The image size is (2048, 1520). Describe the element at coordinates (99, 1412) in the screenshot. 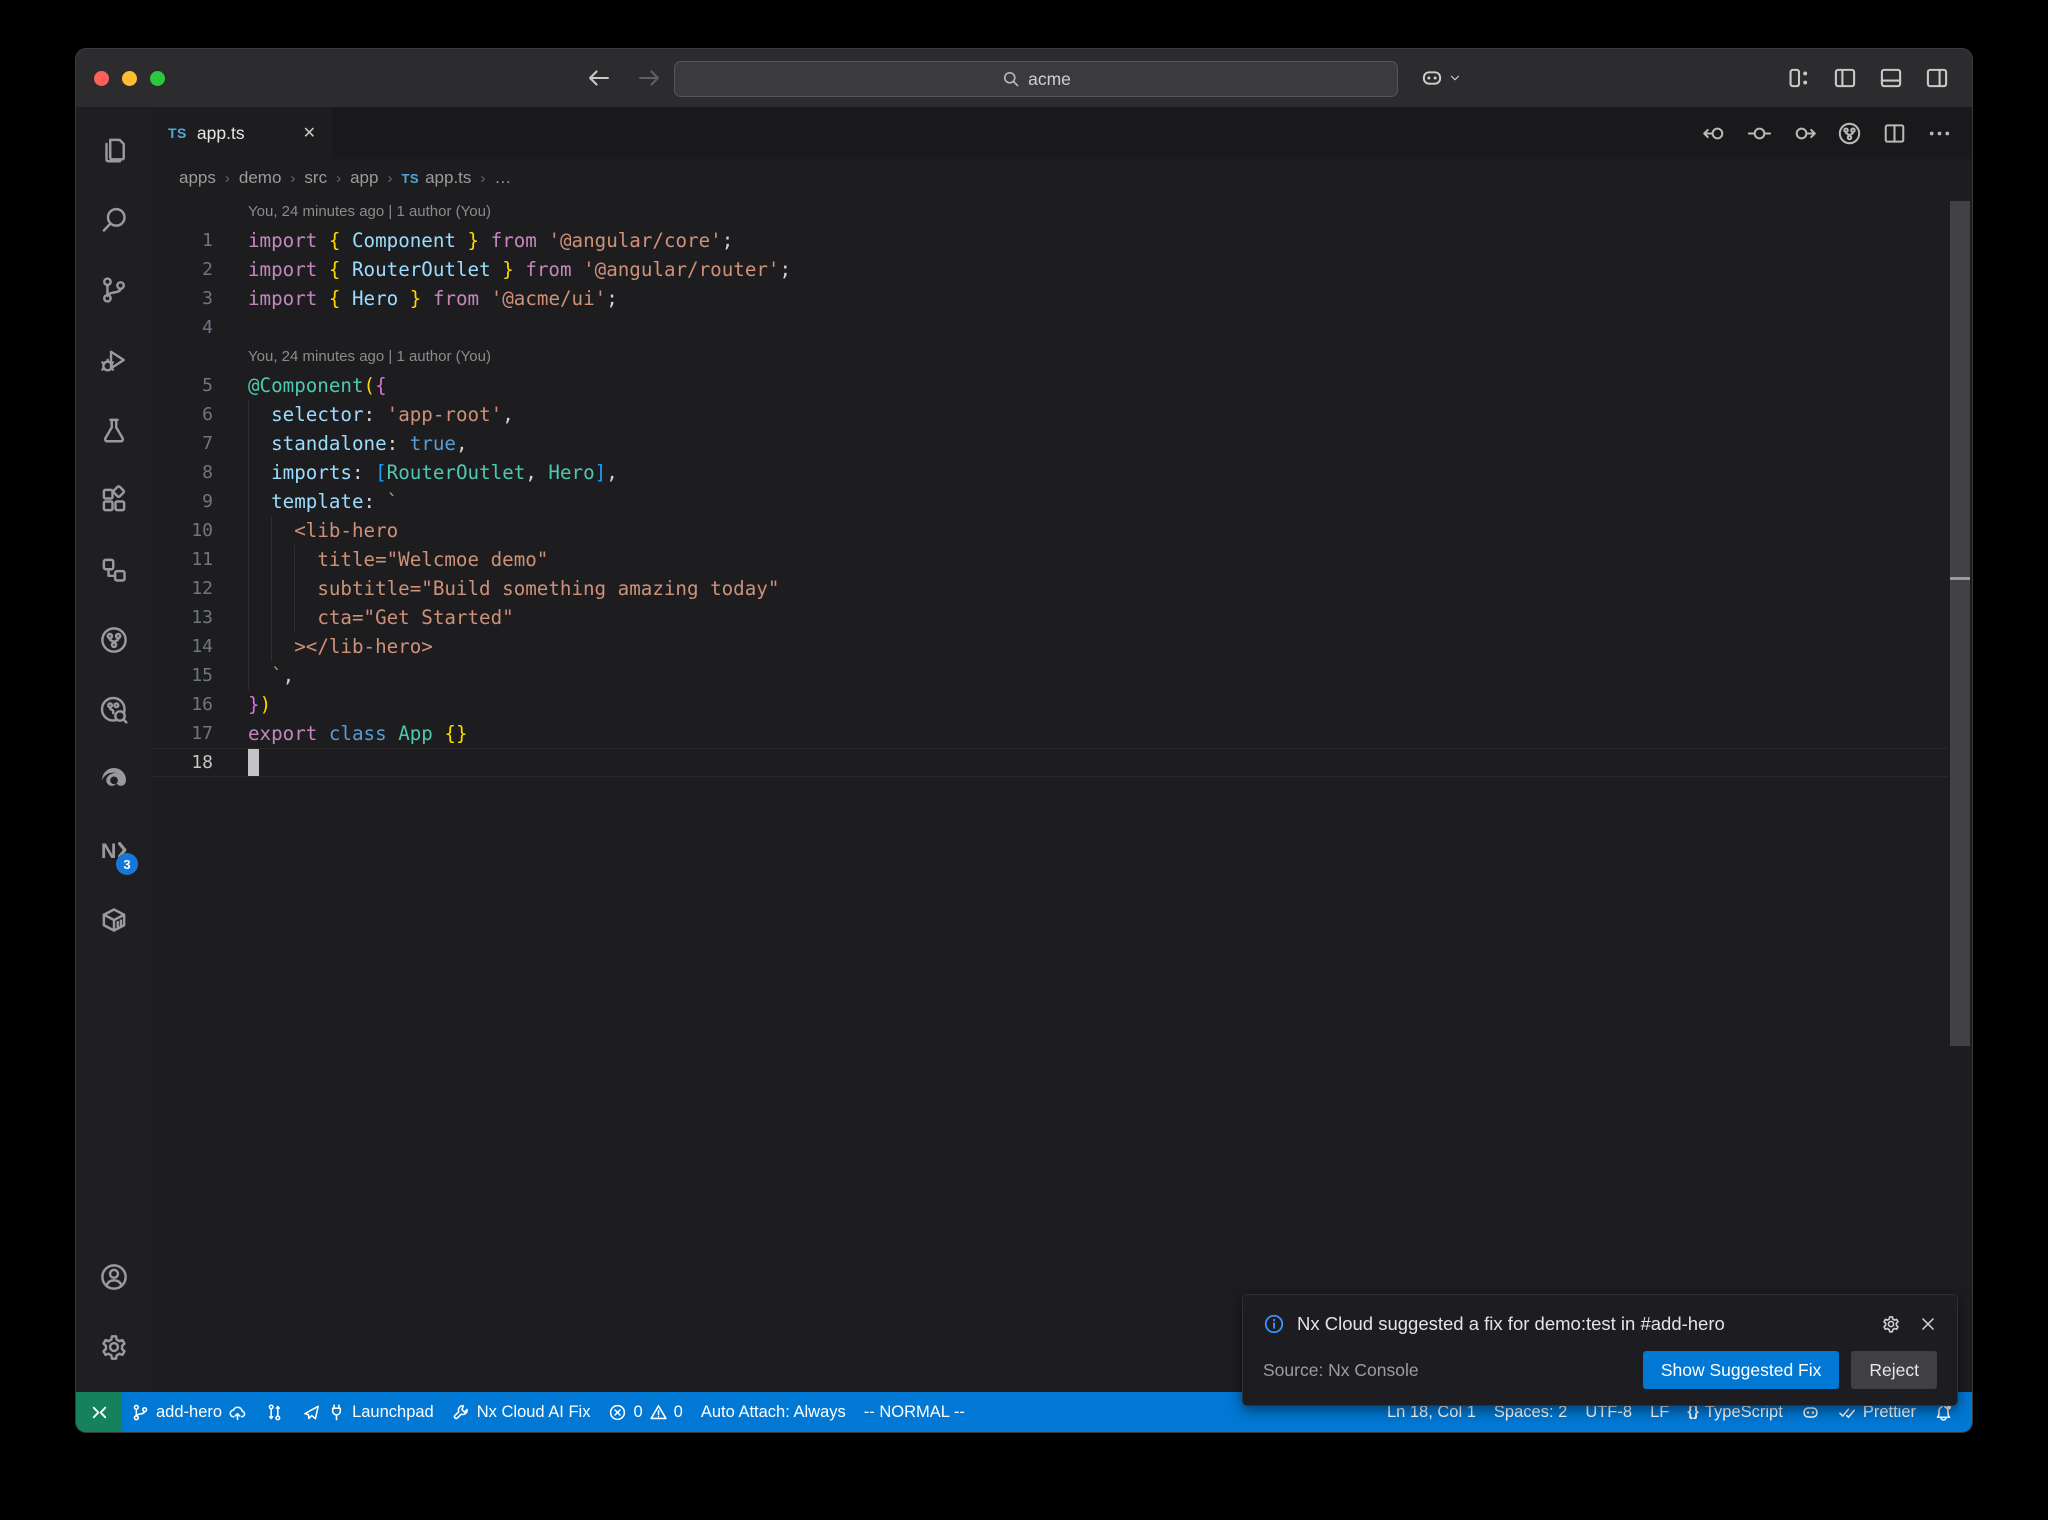

I see `status-remote-indicator` at that location.